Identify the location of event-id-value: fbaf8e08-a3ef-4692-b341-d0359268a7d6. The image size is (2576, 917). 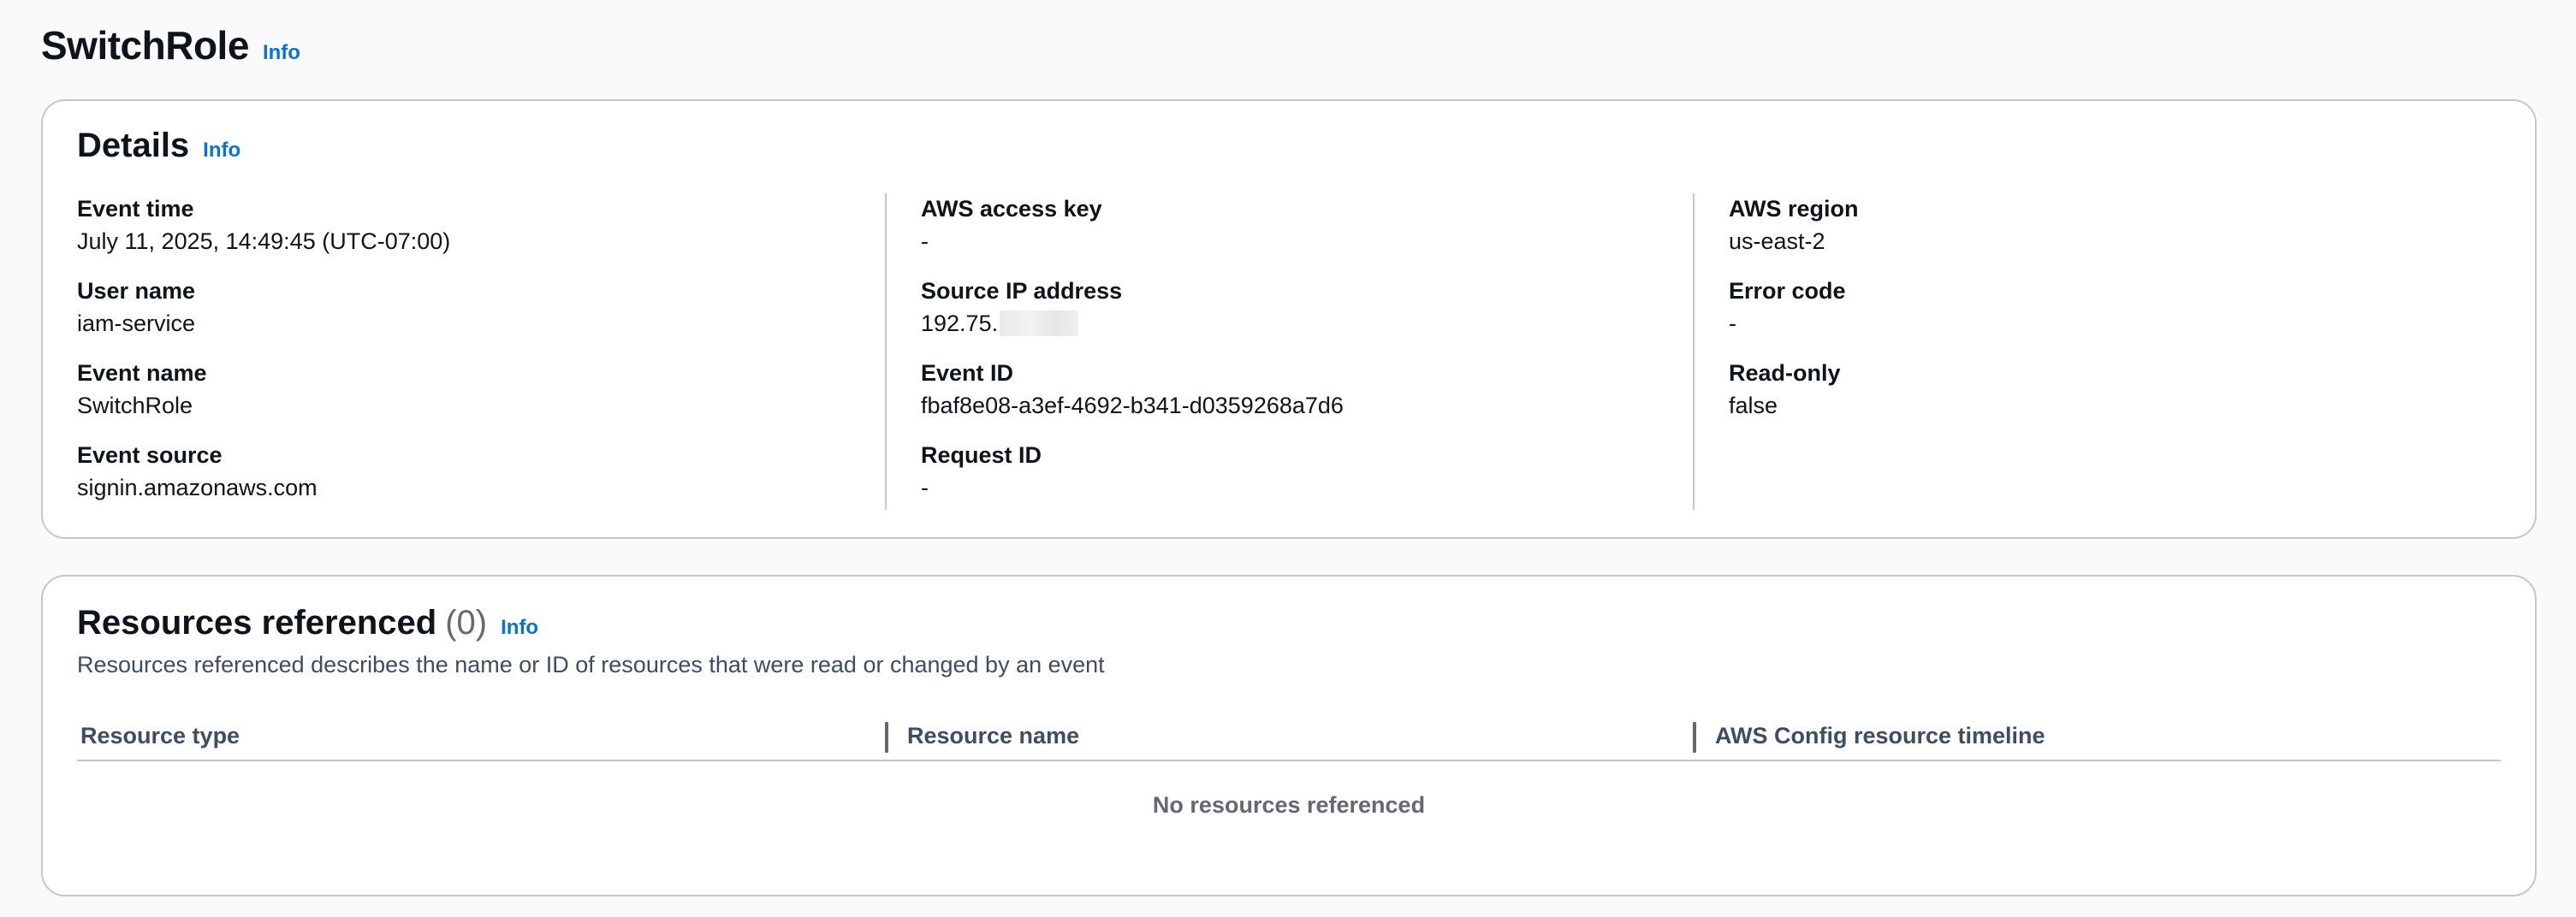
(1132, 405).